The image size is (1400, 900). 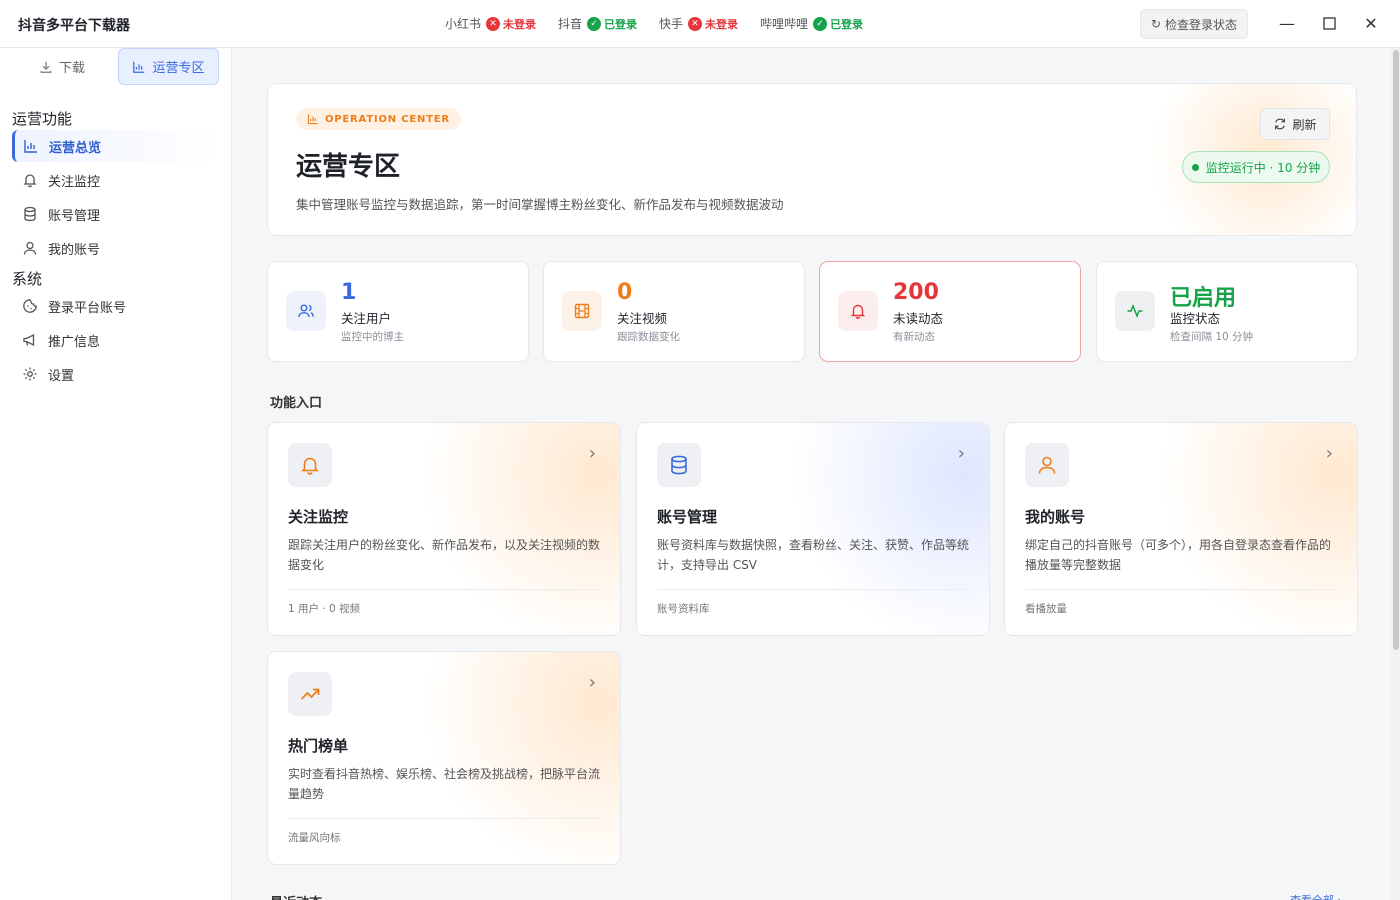 I want to click on platform-name: 小红书, so click(x=463, y=24).